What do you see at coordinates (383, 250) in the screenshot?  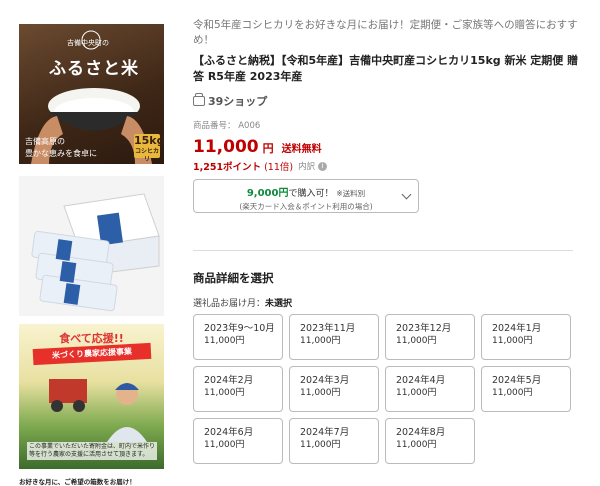 I see `section-divider` at bounding box center [383, 250].